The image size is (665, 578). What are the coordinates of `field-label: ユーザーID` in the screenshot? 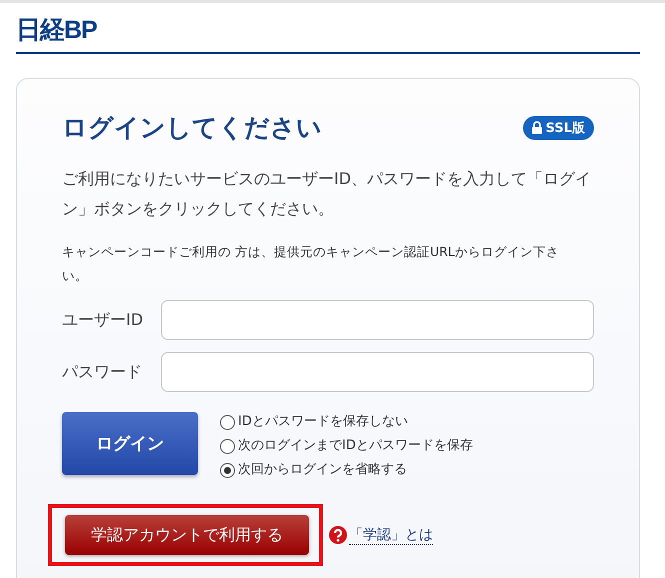 It's located at (103, 320).